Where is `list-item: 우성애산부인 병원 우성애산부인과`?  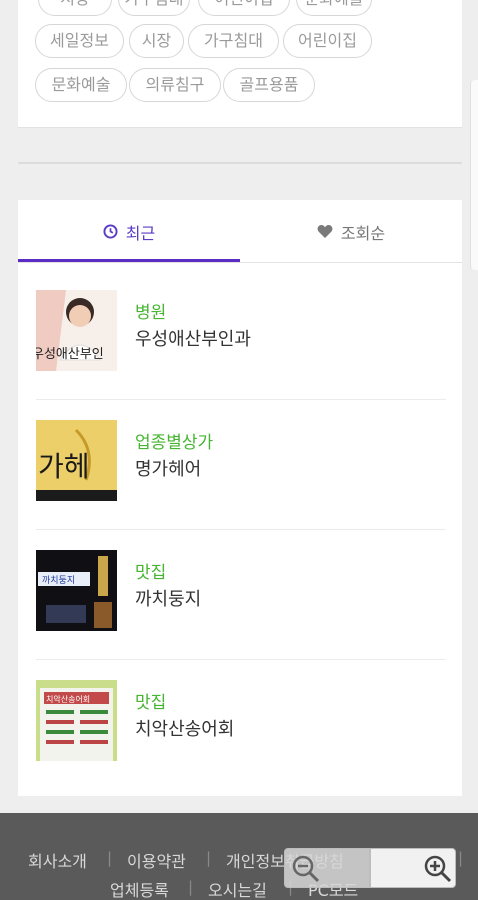 list-item: 우성애산부인 병원 우성애산부인과 is located at coordinates (241, 335).